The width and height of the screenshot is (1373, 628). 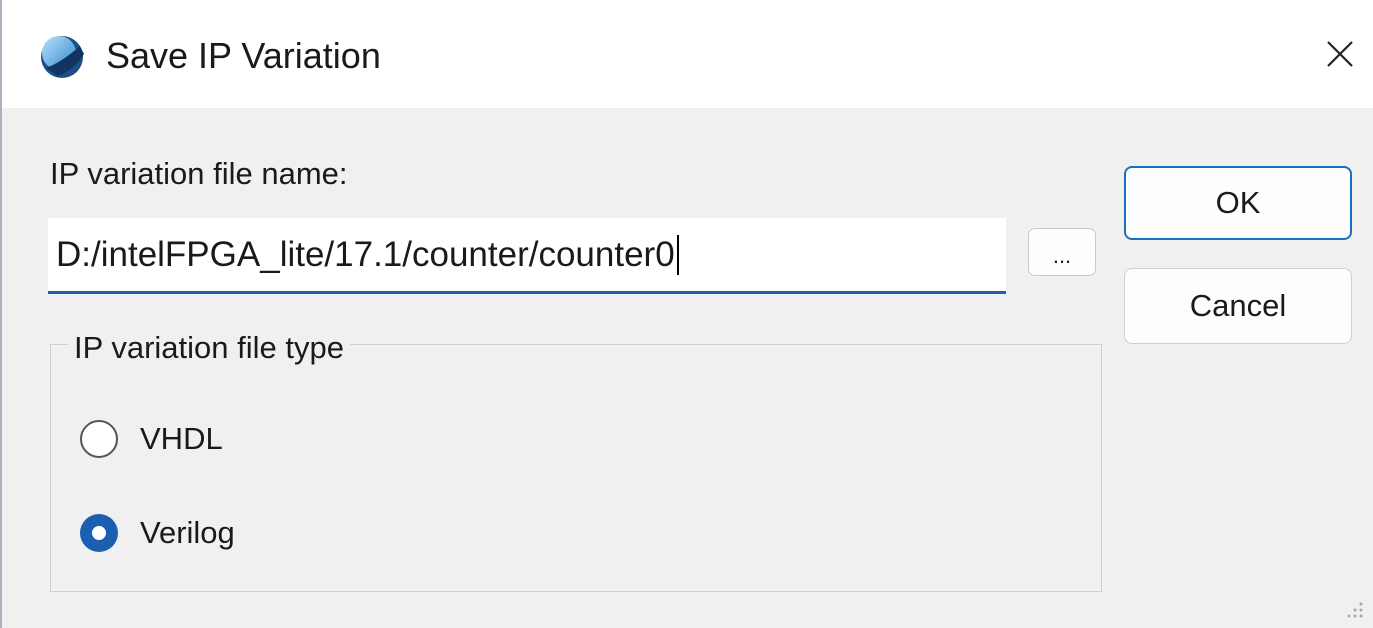 I want to click on radio-unchecked-icon, so click(x=99, y=439).